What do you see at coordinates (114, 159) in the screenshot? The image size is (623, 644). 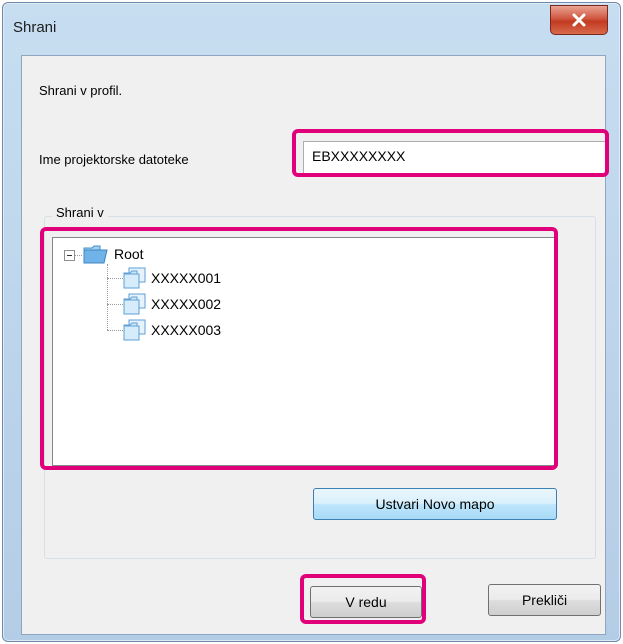 I see `filename-label: Ime projektorske datoteke` at bounding box center [114, 159].